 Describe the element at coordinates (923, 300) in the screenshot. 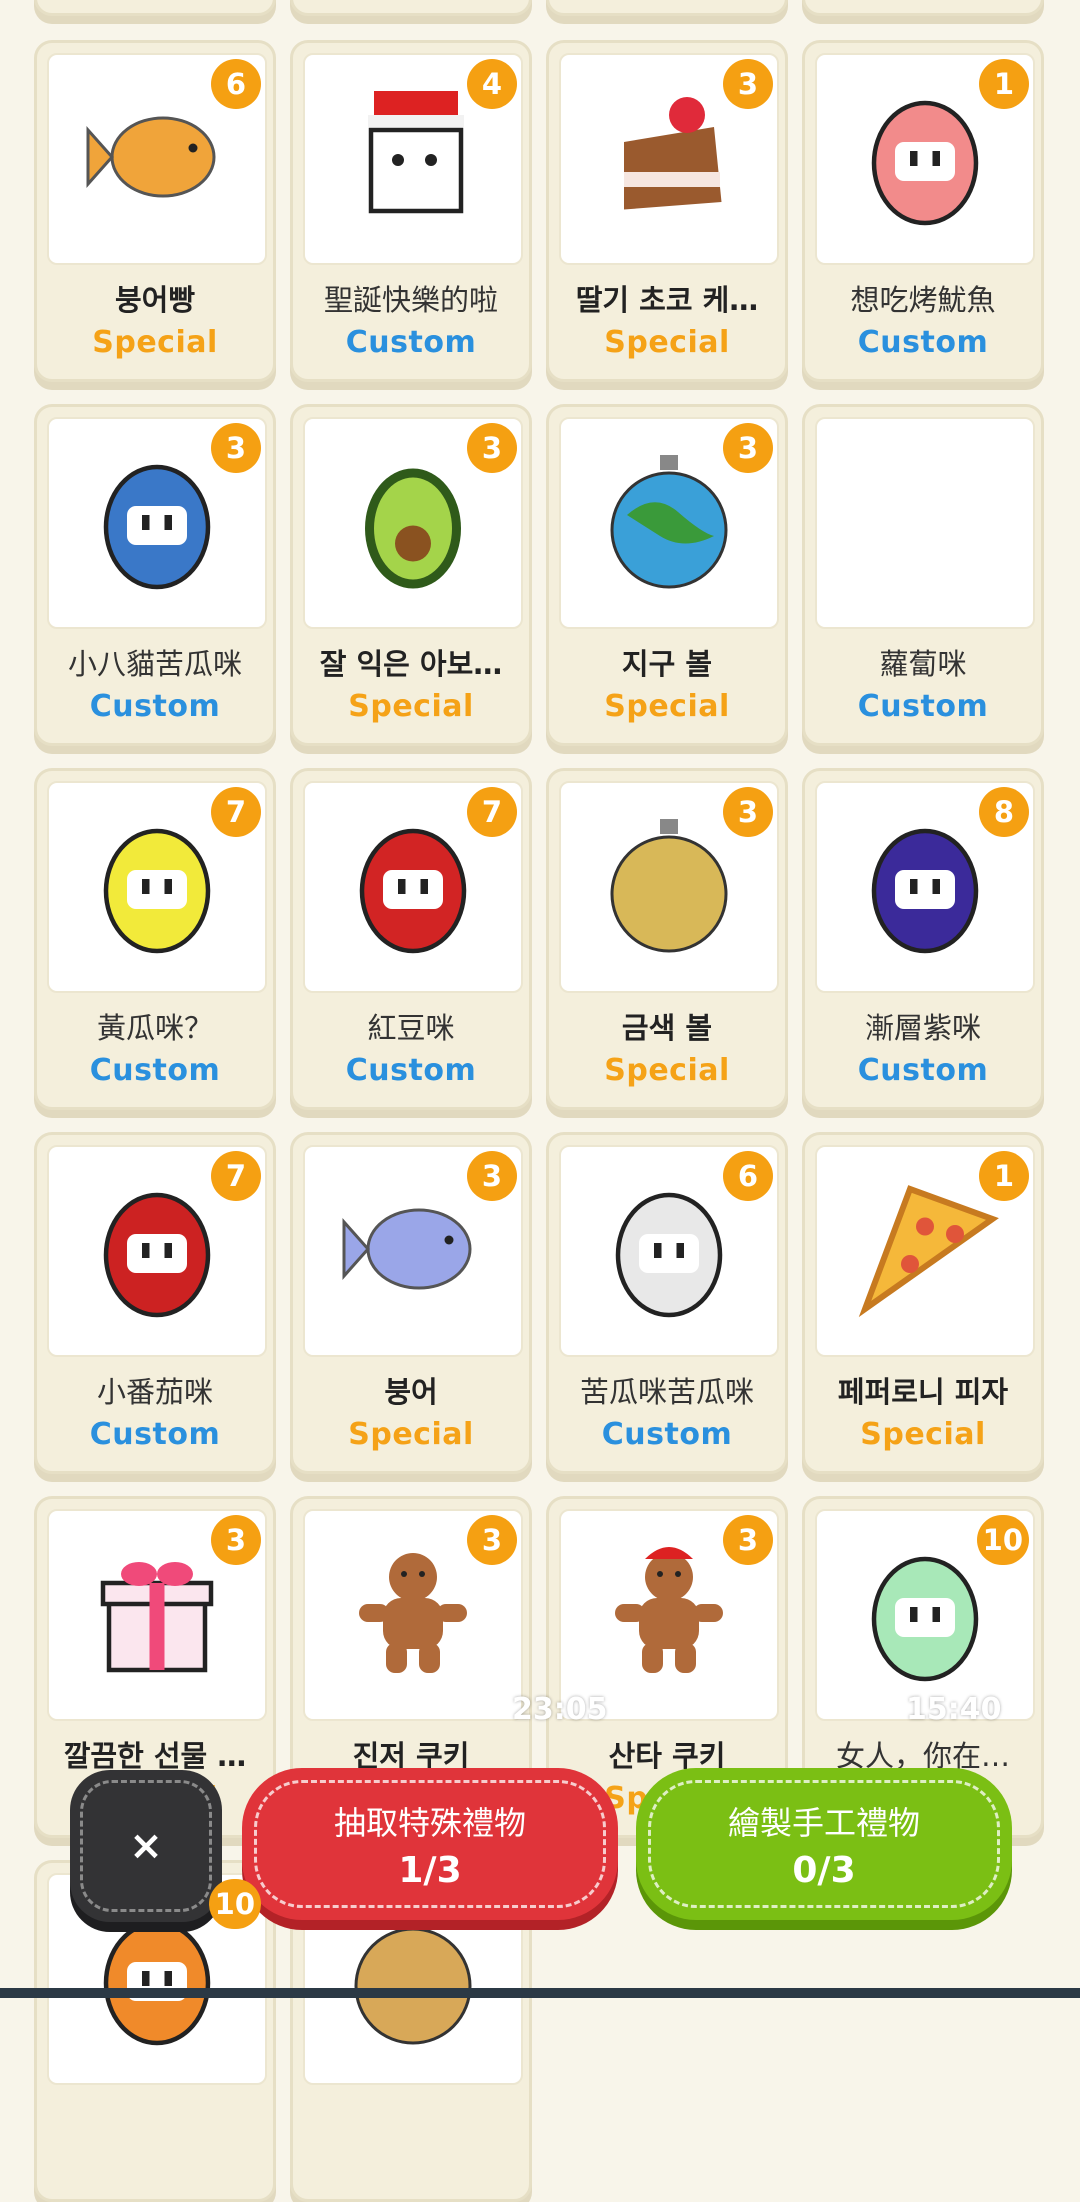

I see `gift-name: 想吃烤魷魚` at that location.